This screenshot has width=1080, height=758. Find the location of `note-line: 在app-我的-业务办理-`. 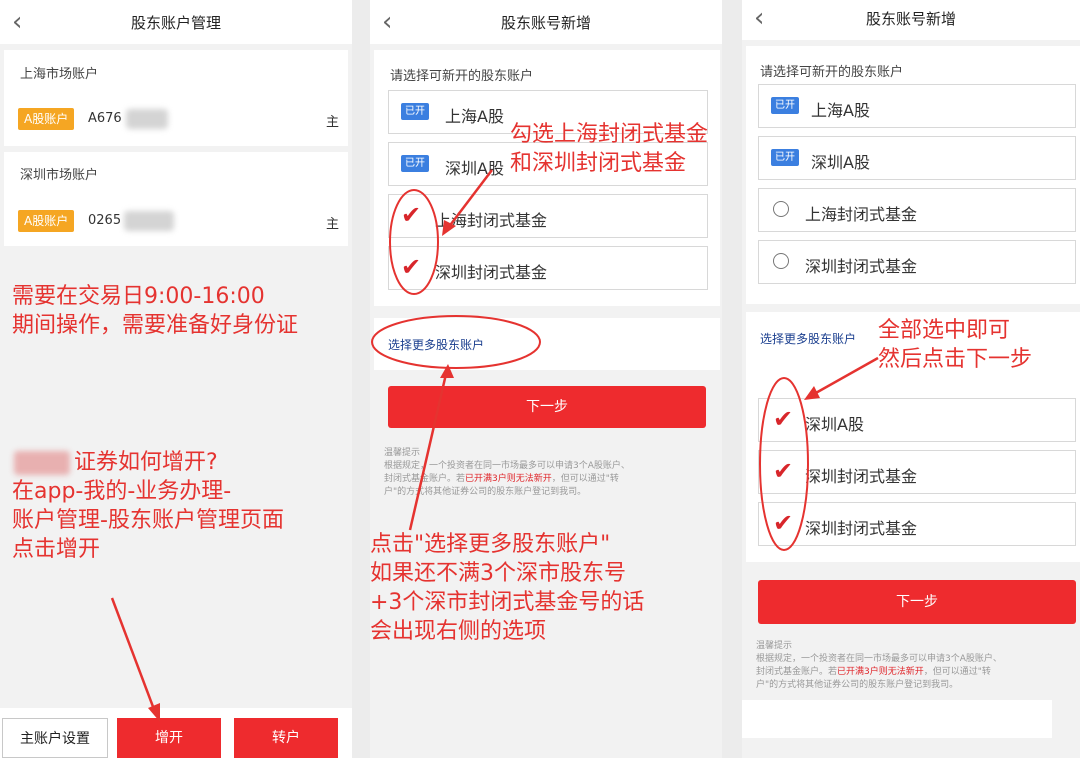

note-line: 在app-我的-业务办理- is located at coordinates (122, 491).